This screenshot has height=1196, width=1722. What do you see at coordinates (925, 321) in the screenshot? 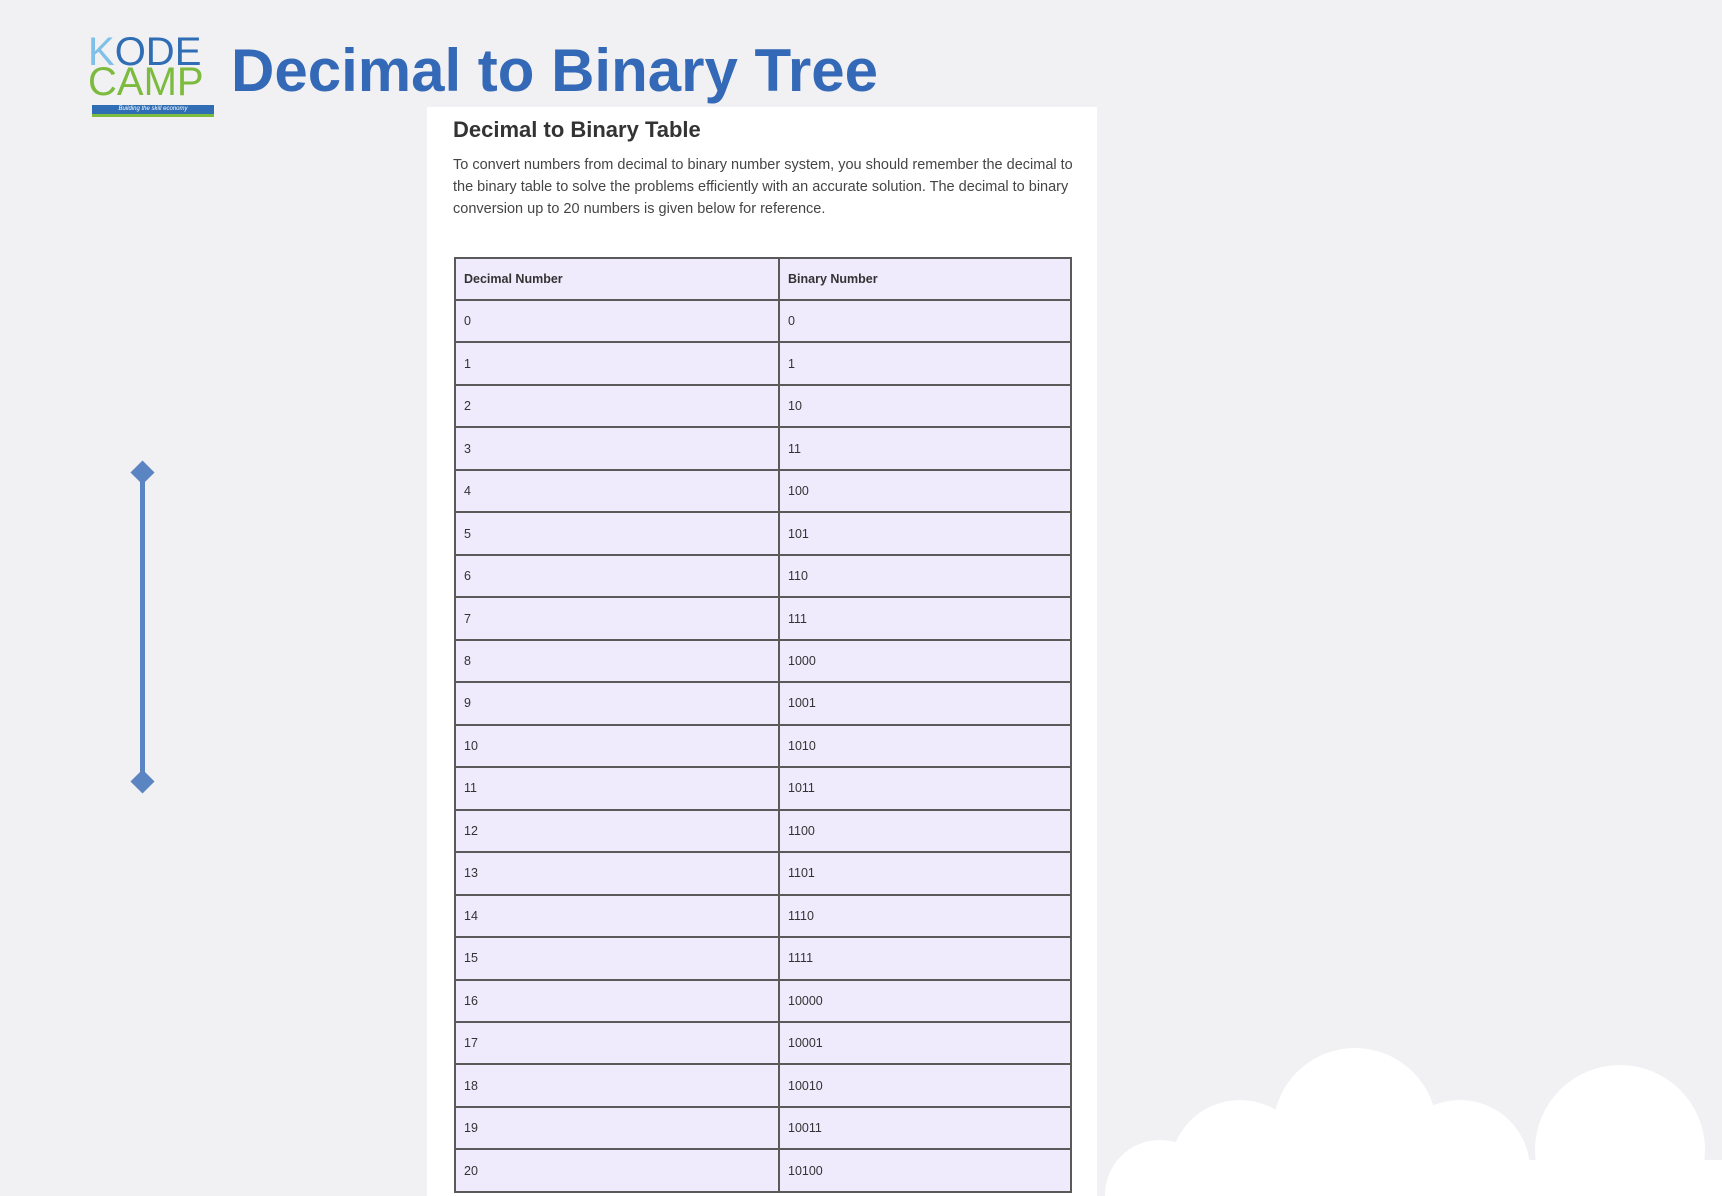
I see `binary-cell: 0` at bounding box center [925, 321].